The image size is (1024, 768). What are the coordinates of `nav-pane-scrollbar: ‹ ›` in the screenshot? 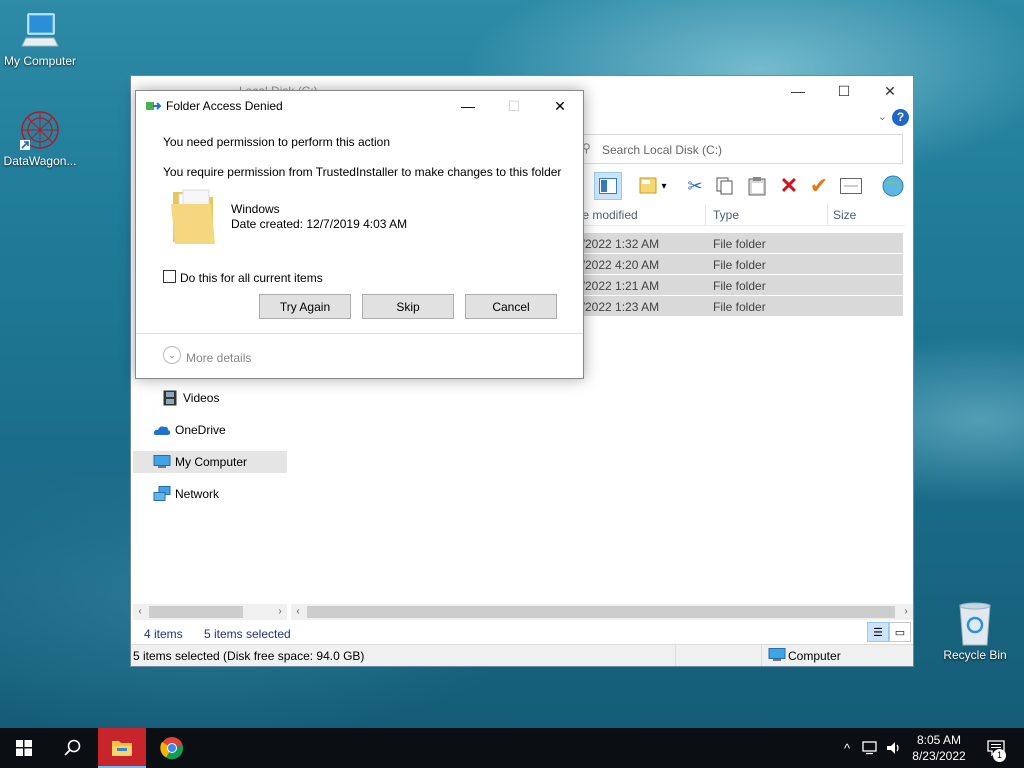 It's located at (210, 612).